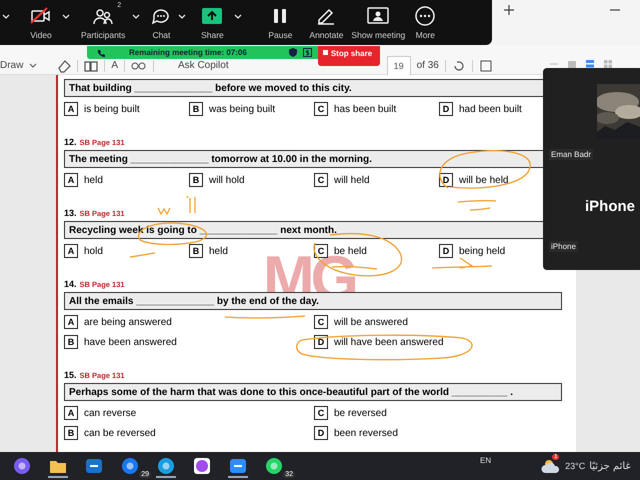 This screenshot has width=640, height=480. What do you see at coordinates (615, 10) in the screenshot?
I see `minimize-icon` at bounding box center [615, 10].